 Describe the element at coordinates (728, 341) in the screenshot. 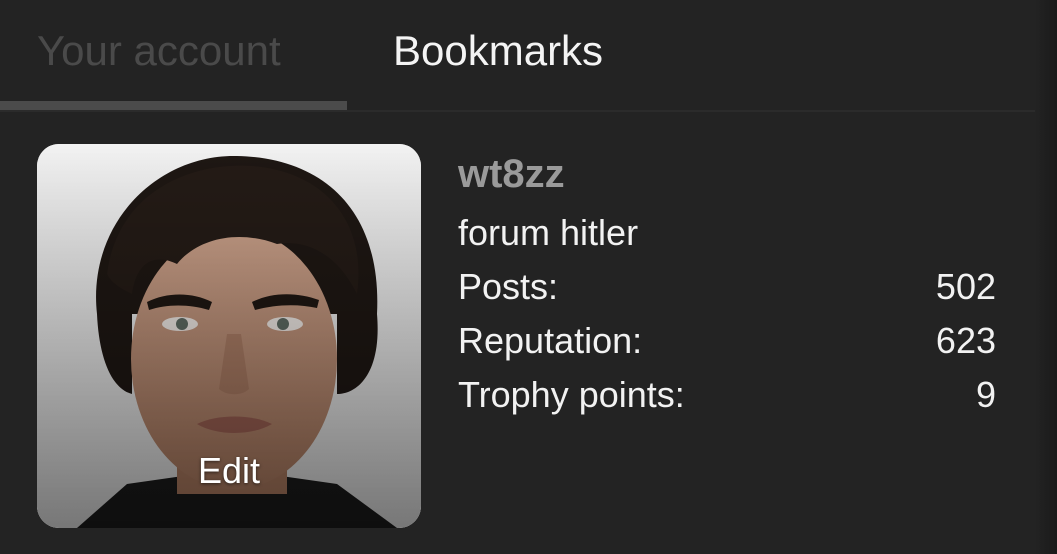

I see `stat-row-reputation: Reputation: 623` at that location.